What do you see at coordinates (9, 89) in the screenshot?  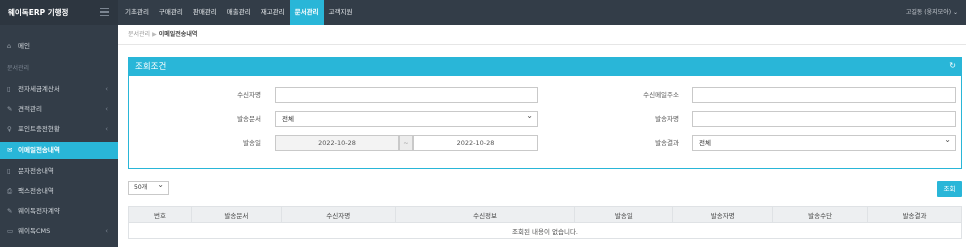 I see `document-icon: ▯` at bounding box center [9, 89].